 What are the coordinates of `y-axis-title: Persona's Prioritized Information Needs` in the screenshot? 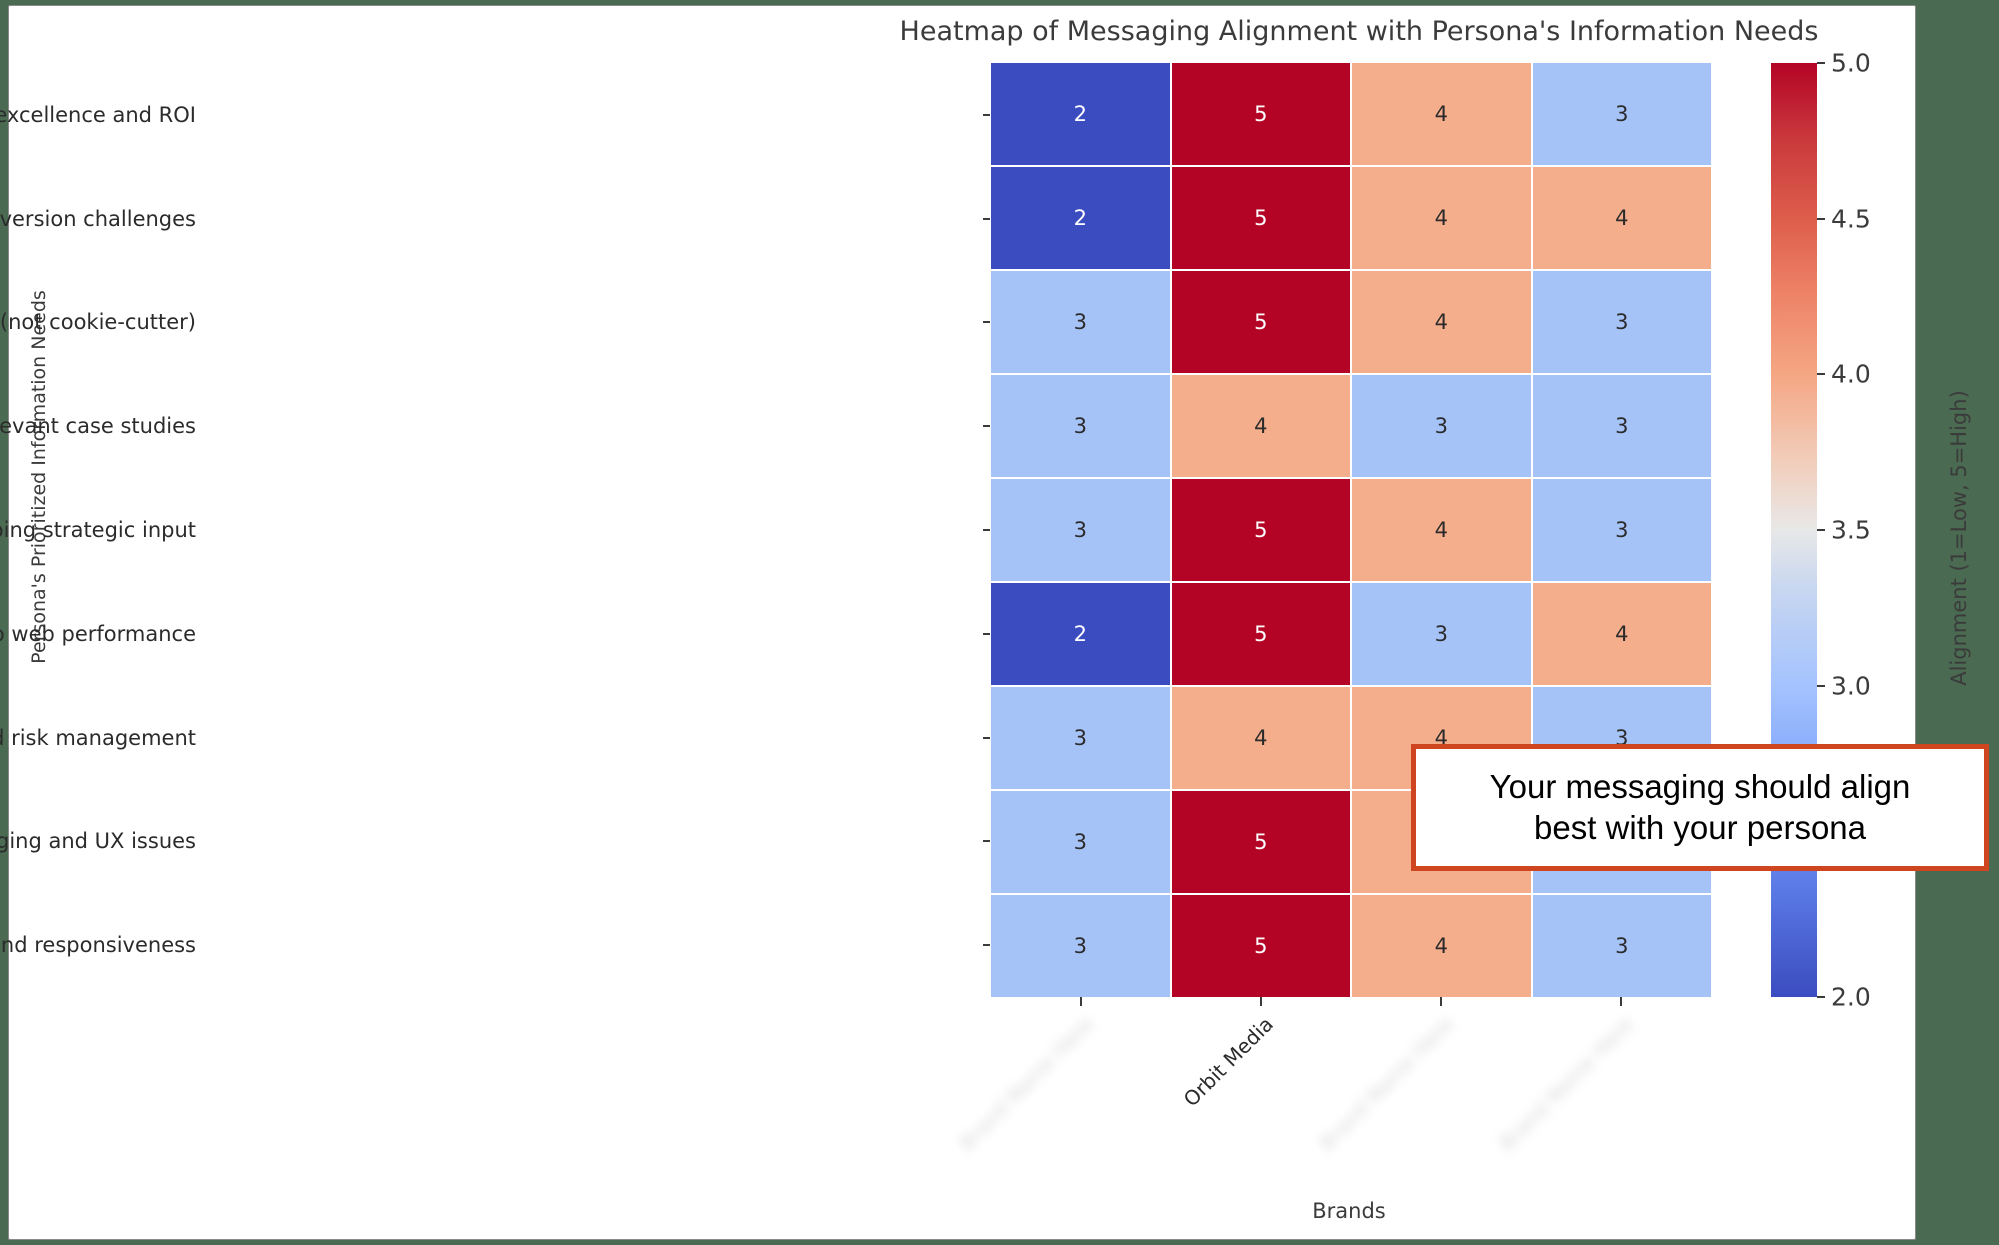 It's located at (39, 477).